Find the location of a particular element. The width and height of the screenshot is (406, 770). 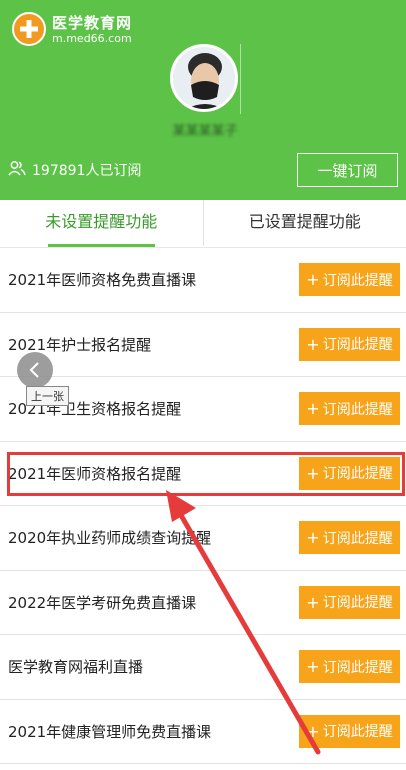

pointer-arrow-icon is located at coordinates (243, 622).